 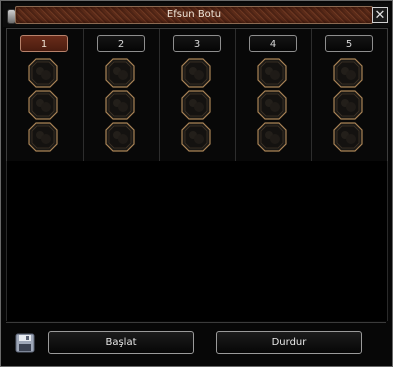 I want to click on slot-column: 1, so click(x=44, y=95).